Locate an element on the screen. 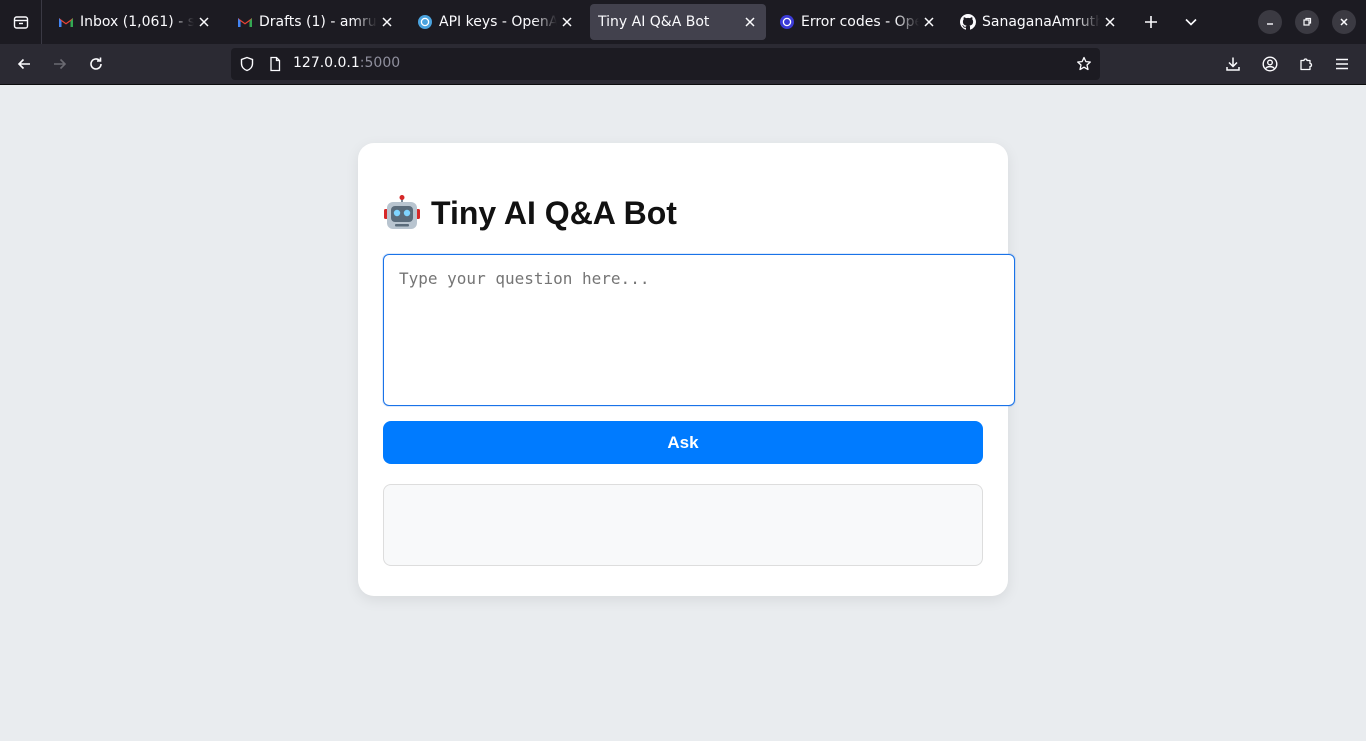 The width and height of the screenshot is (1366, 741). download-icon is located at coordinates (1233, 64).